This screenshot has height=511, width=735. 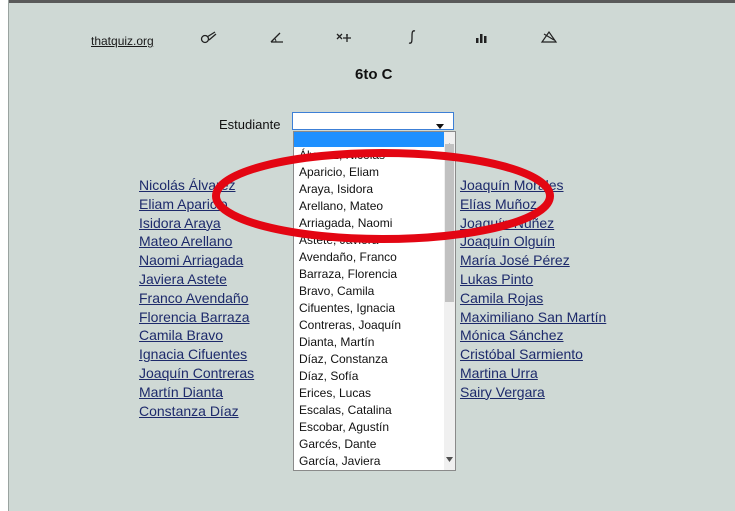 What do you see at coordinates (369, 274) in the screenshot?
I see `dropdown-option: Barraza, Florencia` at bounding box center [369, 274].